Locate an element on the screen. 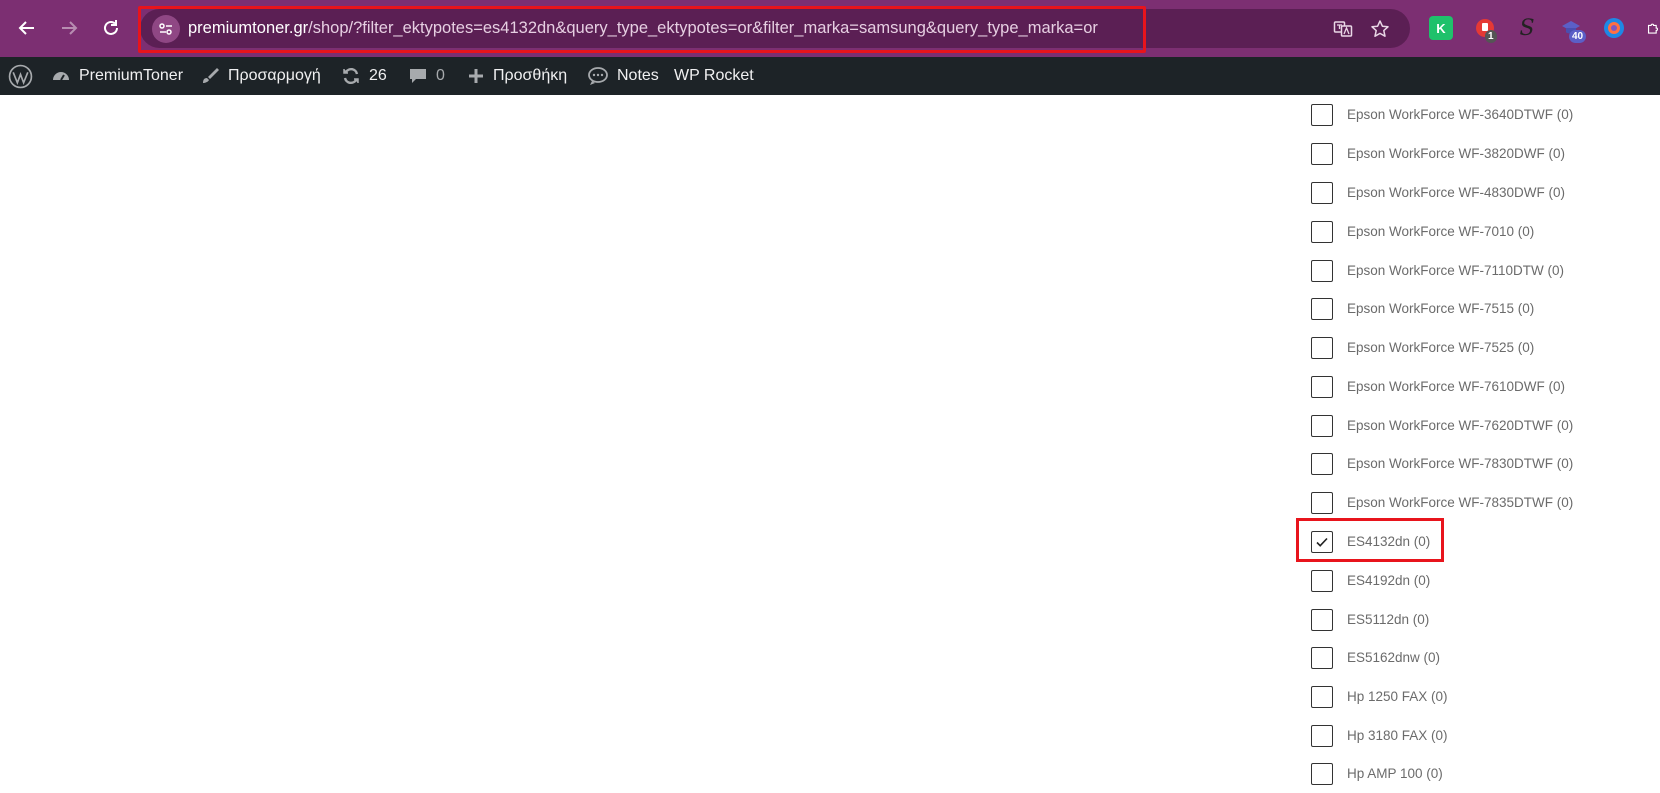  new-content-menu: Προσθήκη is located at coordinates (517, 76).